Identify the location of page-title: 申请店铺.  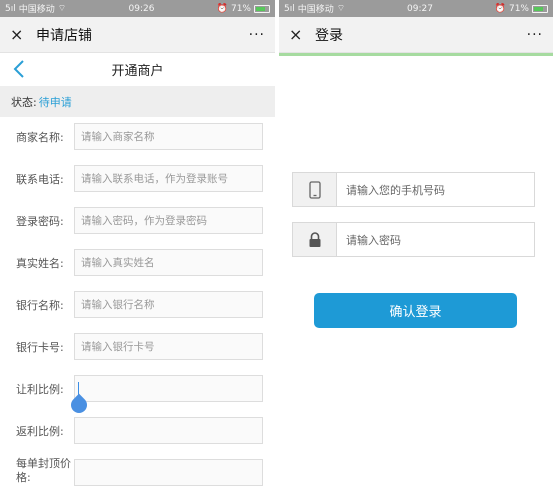
(64, 35).